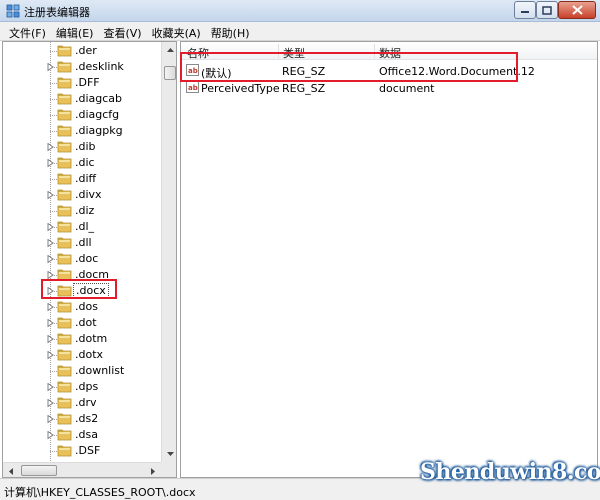 The height and width of the screenshot is (500, 600). Describe the element at coordinates (83, 83) in the screenshot. I see `tree-item: .DFF` at that location.